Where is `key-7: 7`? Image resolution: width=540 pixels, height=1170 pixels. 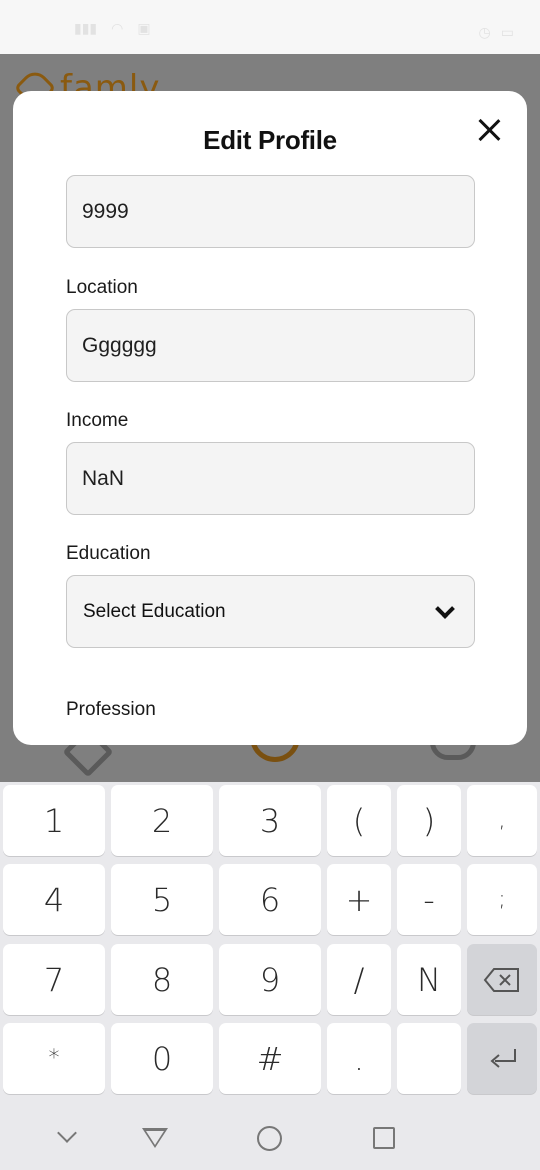
key-7: 7 is located at coordinates (54, 979).